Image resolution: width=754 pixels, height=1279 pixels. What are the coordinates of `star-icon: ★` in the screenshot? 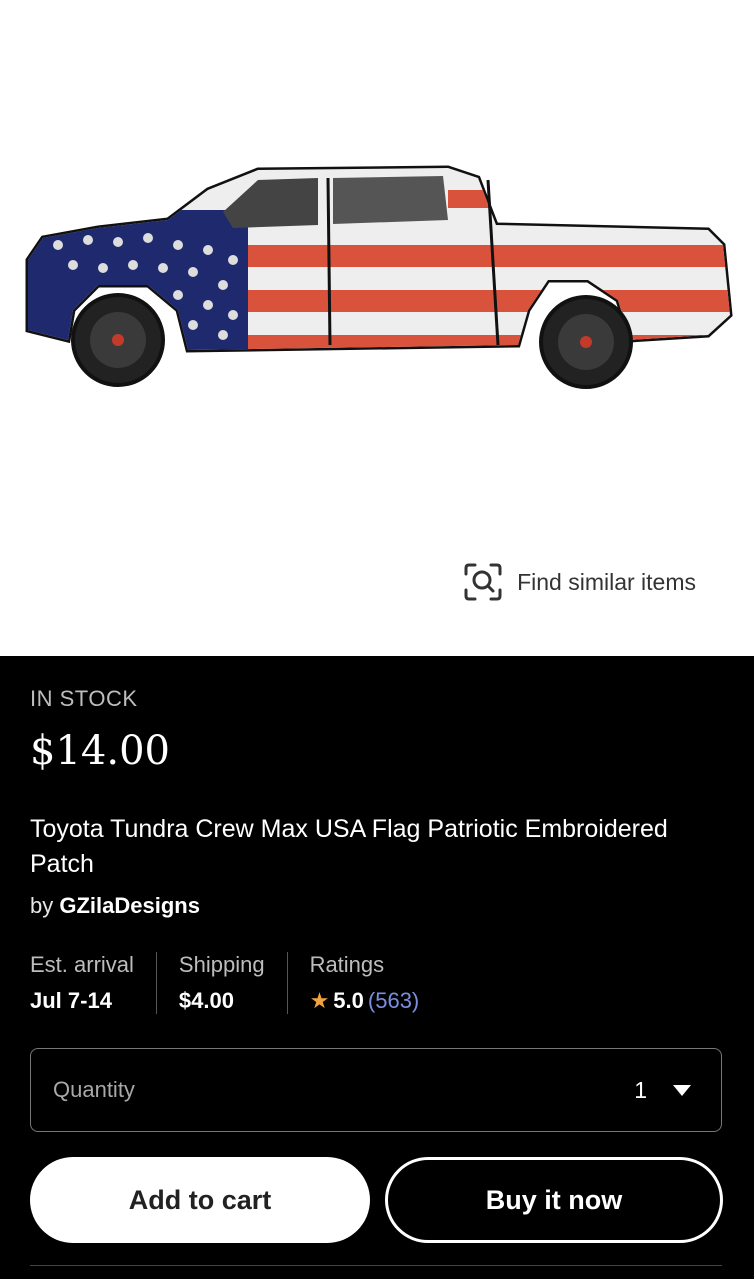 It's located at (319, 1000).